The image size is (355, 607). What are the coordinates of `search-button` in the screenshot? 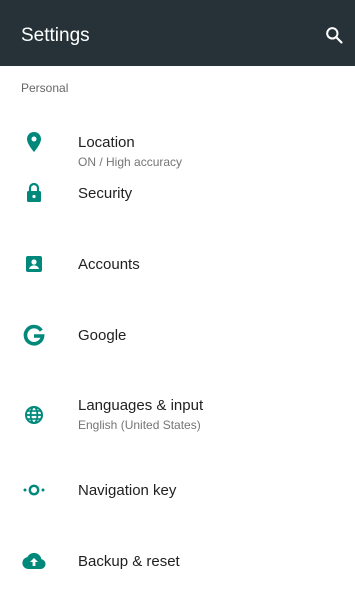 It's located at (334, 35).